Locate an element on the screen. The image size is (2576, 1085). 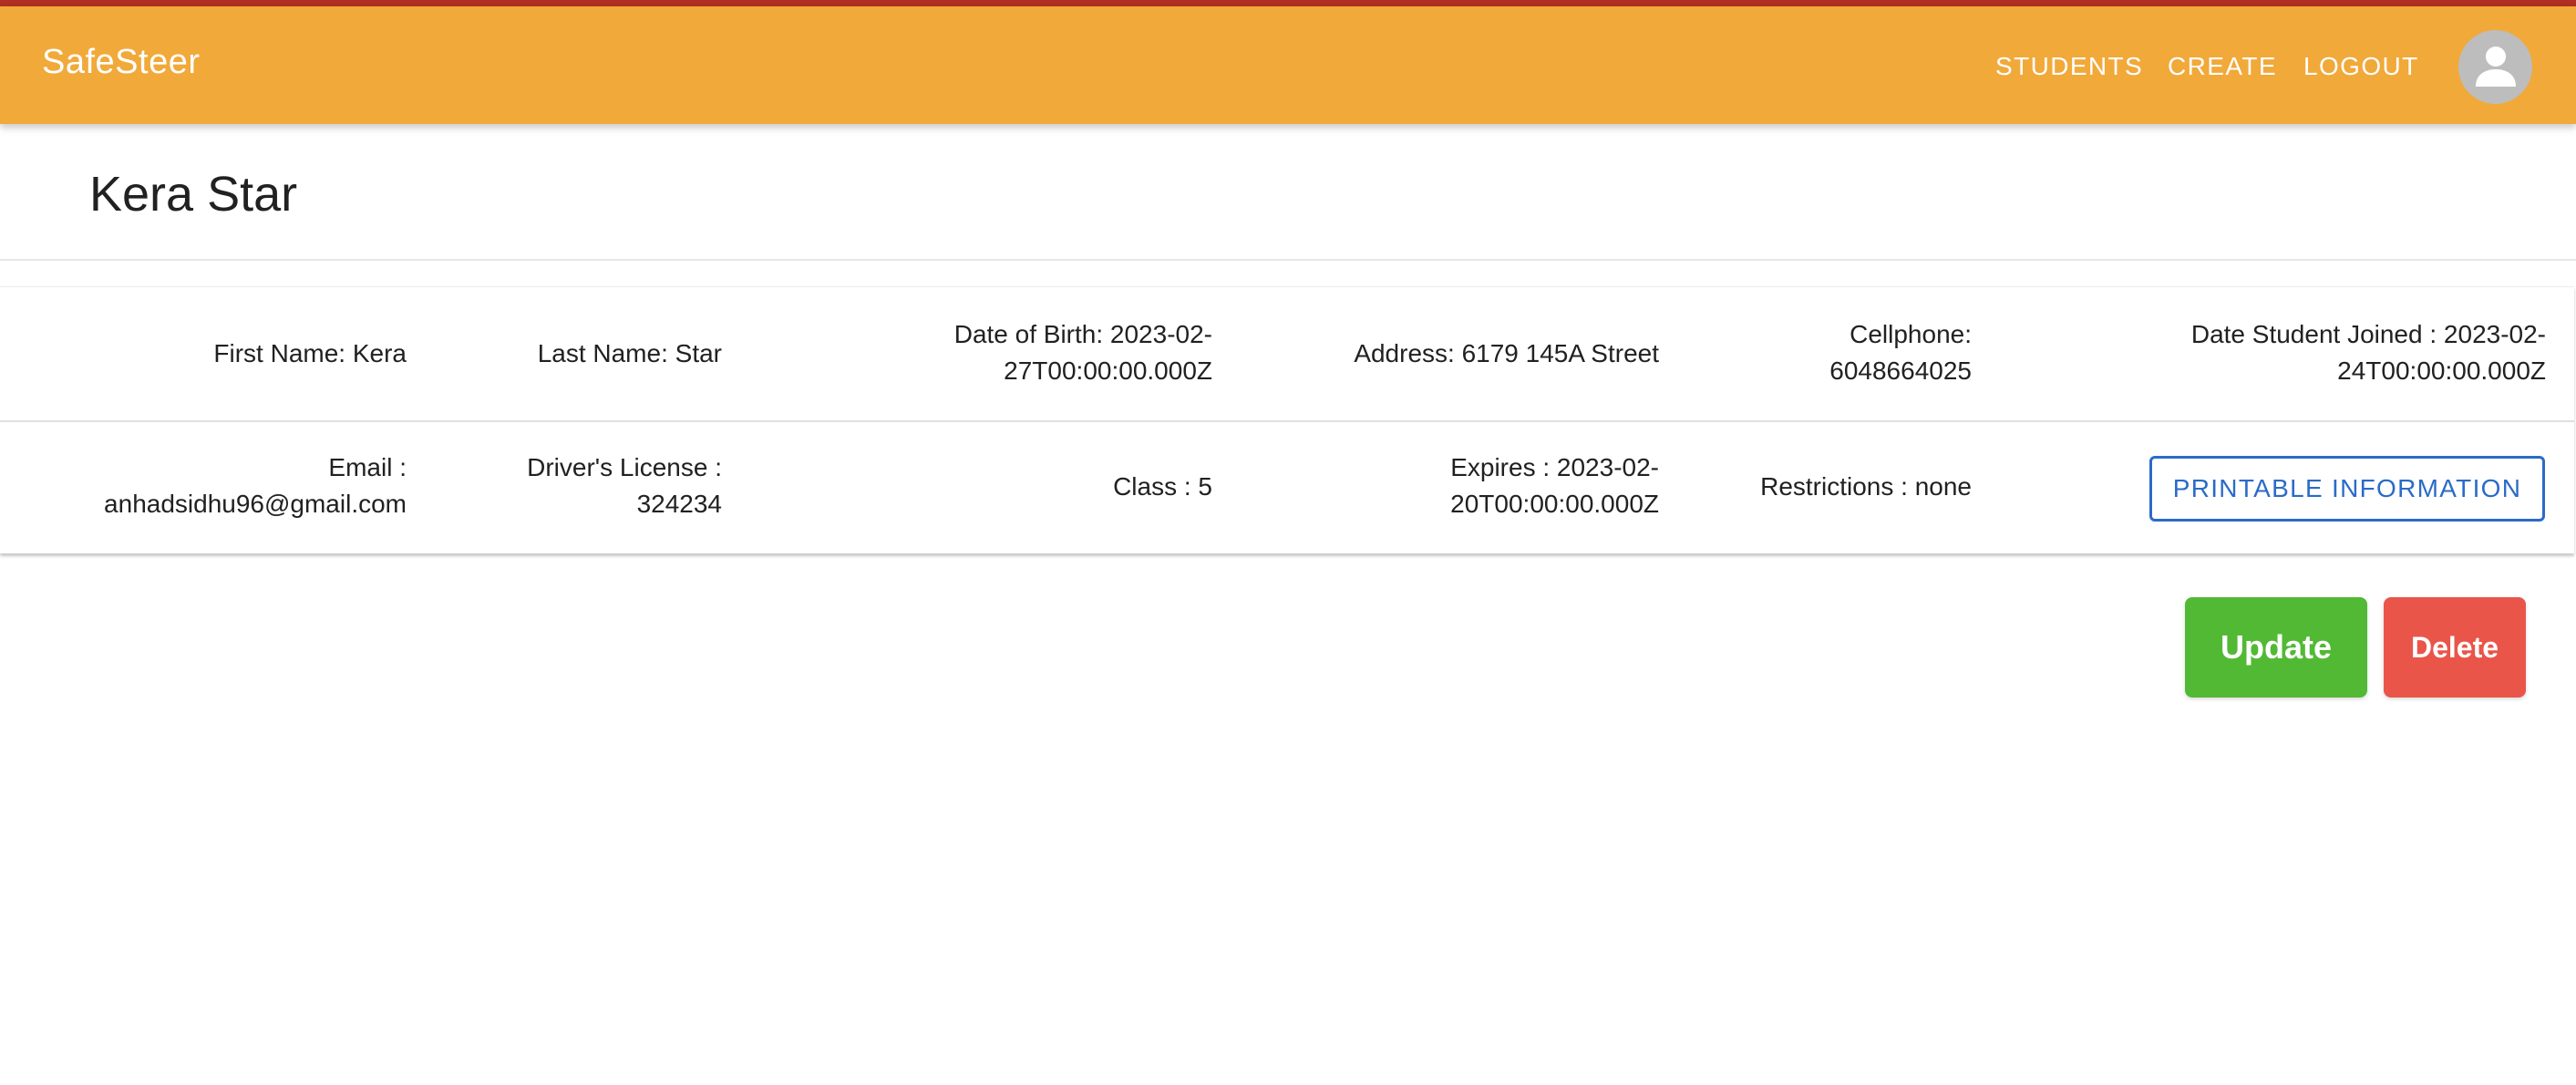
date-of-birth-value: Date of Birth: 2023-02- 27T00:00:00.000Z is located at coordinates (1082, 352).